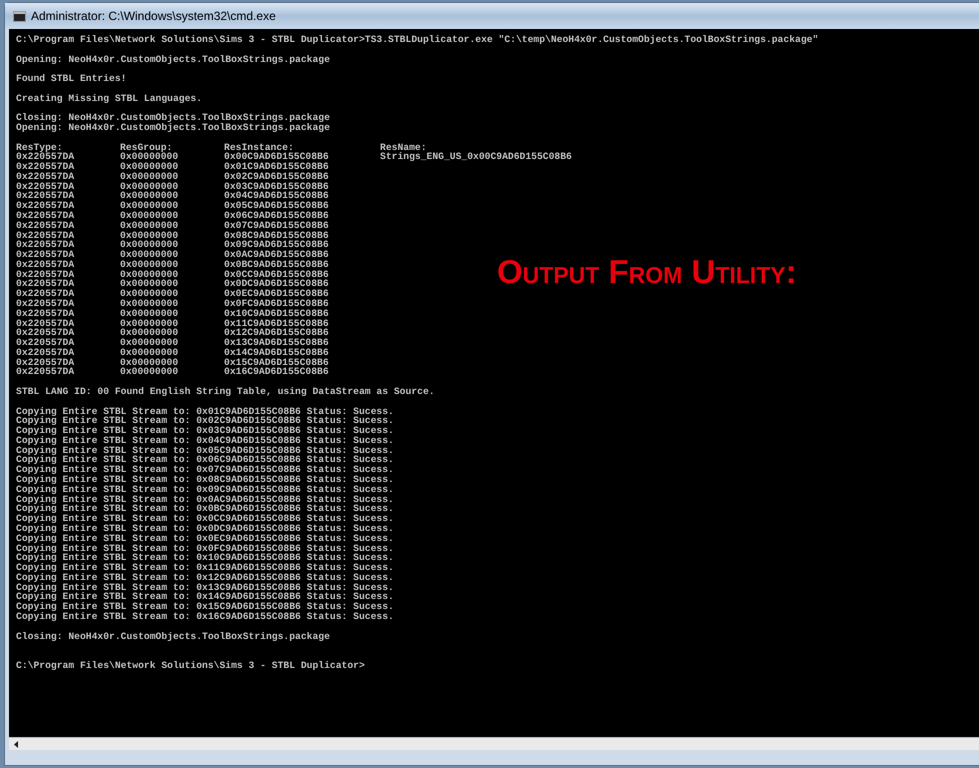 Image resolution: width=979 pixels, height=768 pixels. What do you see at coordinates (276, 244) in the screenshot?
I see `table-cell: 0x09C9AD6D155C08B6` at bounding box center [276, 244].